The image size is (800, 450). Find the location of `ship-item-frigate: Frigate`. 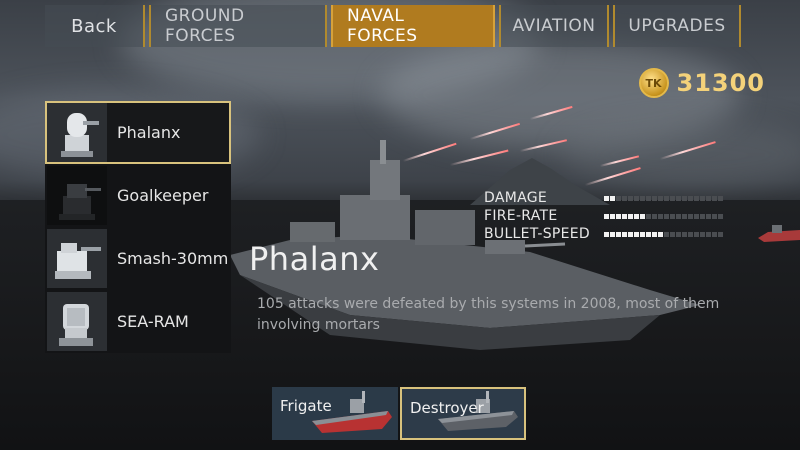

ship-item-frigate: Frigate is located at coordinates (335, 413).